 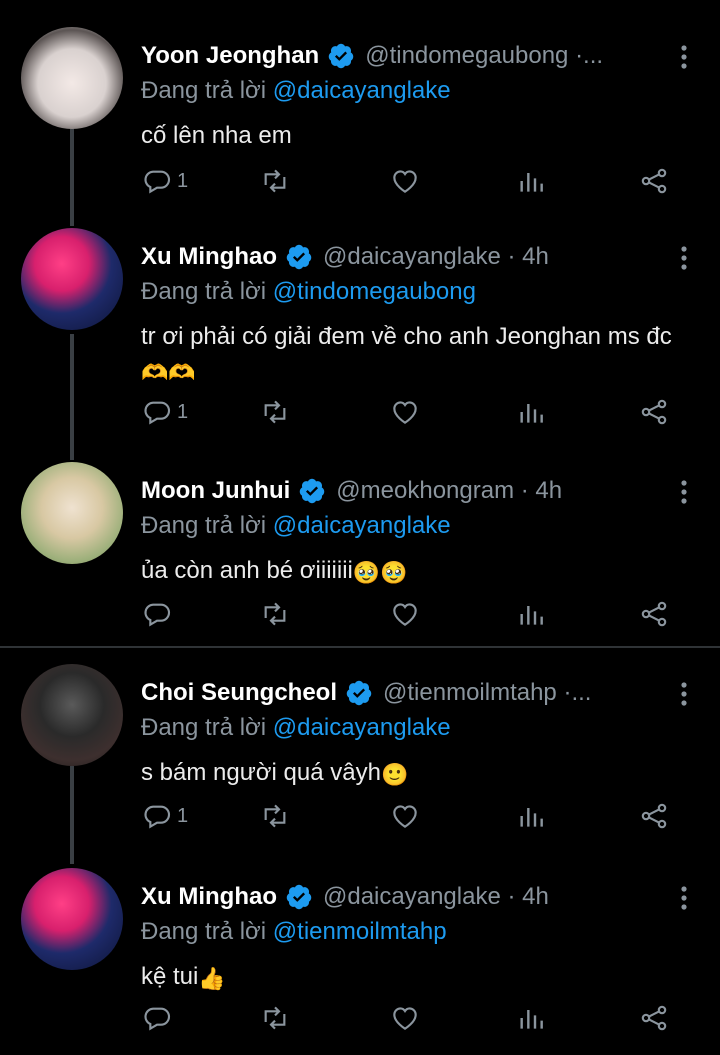 I want to click on tweet-text-content: ủa còn anh bé ơiiiiiii, so click(x=247, y=570).